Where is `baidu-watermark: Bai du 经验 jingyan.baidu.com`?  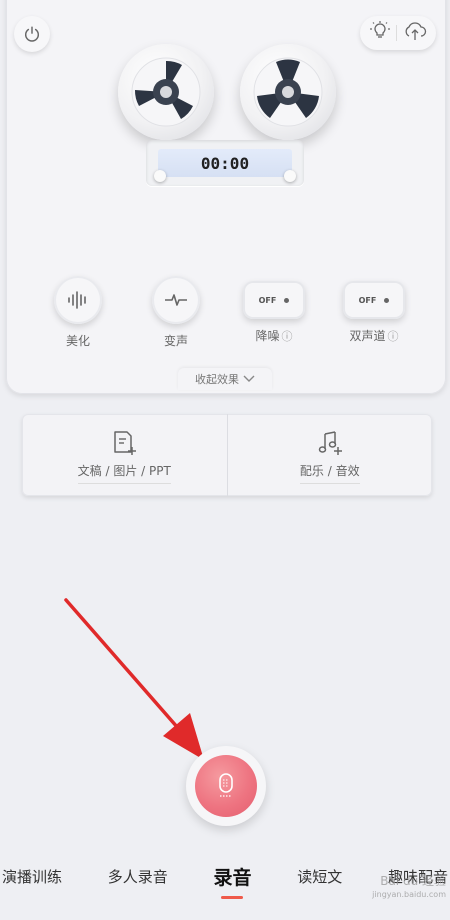 baidu-watermark: Bai du 经验 jingyan.baidu.com is located at coordinates (393, 885).